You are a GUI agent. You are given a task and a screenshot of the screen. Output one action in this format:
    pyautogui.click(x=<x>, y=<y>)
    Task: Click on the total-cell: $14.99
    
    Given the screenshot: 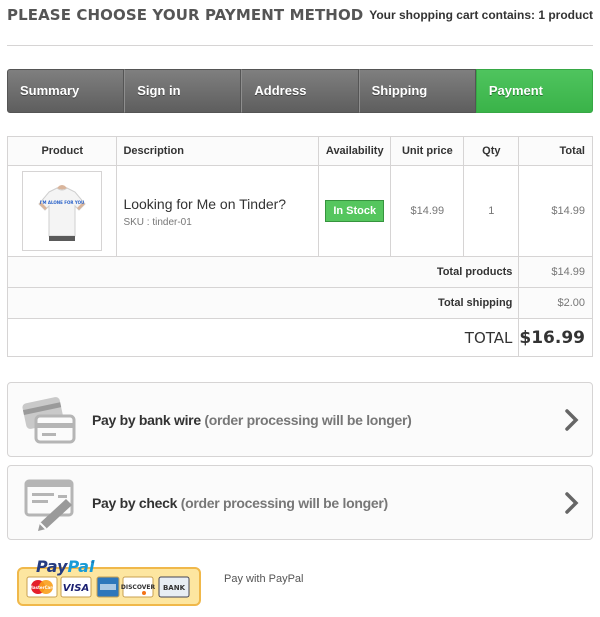 What is the action you would take?
    pyautogui.click(x=555, y=211)
    